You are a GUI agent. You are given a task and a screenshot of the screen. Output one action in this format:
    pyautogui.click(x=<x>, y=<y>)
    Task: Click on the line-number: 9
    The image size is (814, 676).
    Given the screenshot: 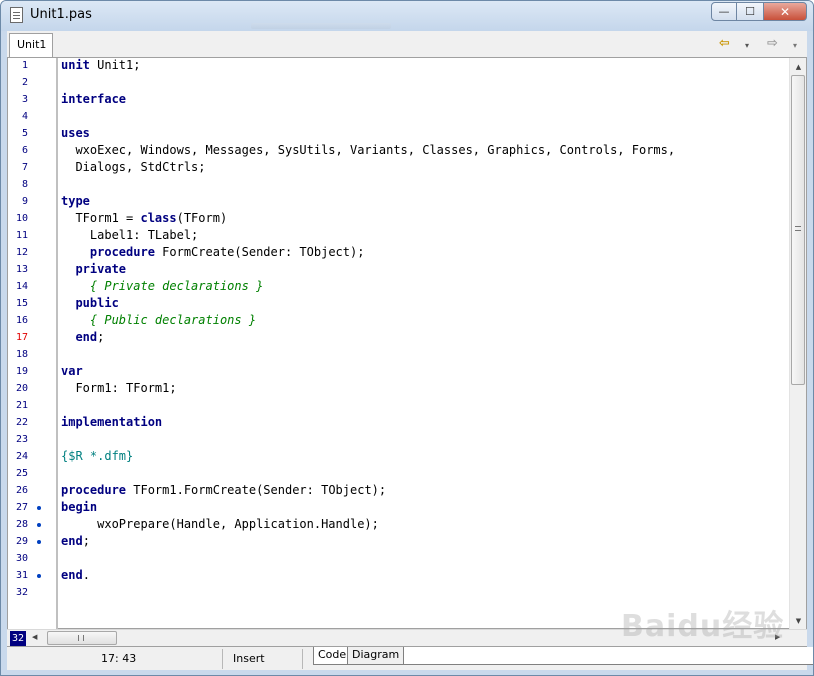 What is the action you would take?
    pyautogui.click(x=24, y=201)
    